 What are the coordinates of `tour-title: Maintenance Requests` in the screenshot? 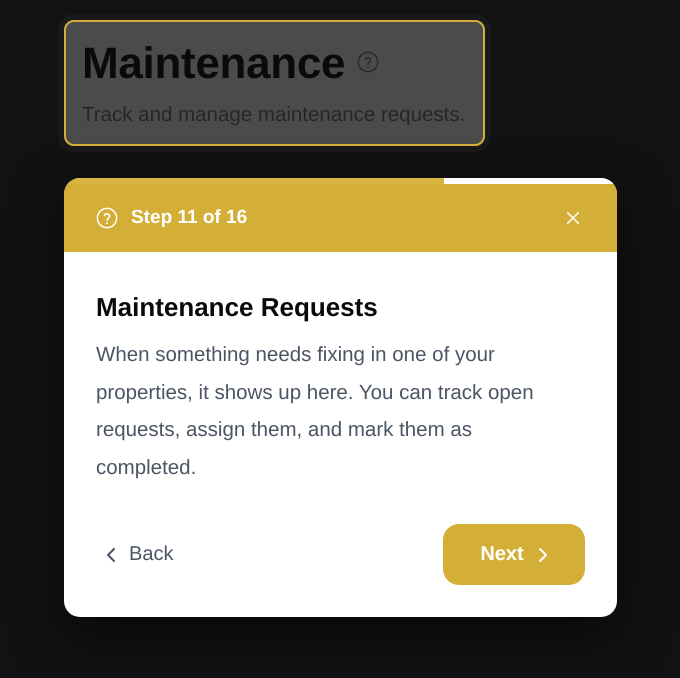 It's located at (237, 307).